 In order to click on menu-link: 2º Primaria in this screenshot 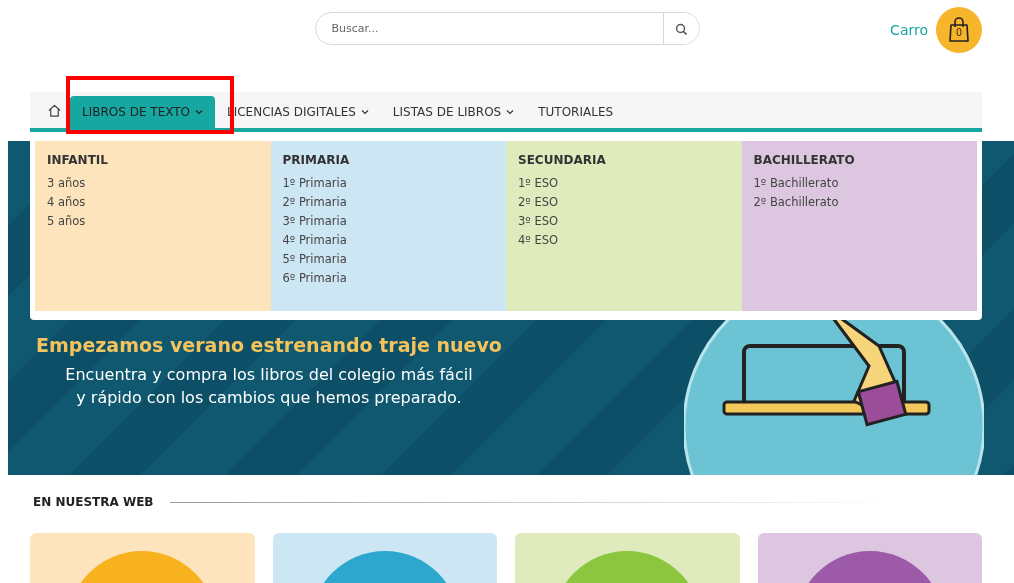, I will do `click(314, 202)`.